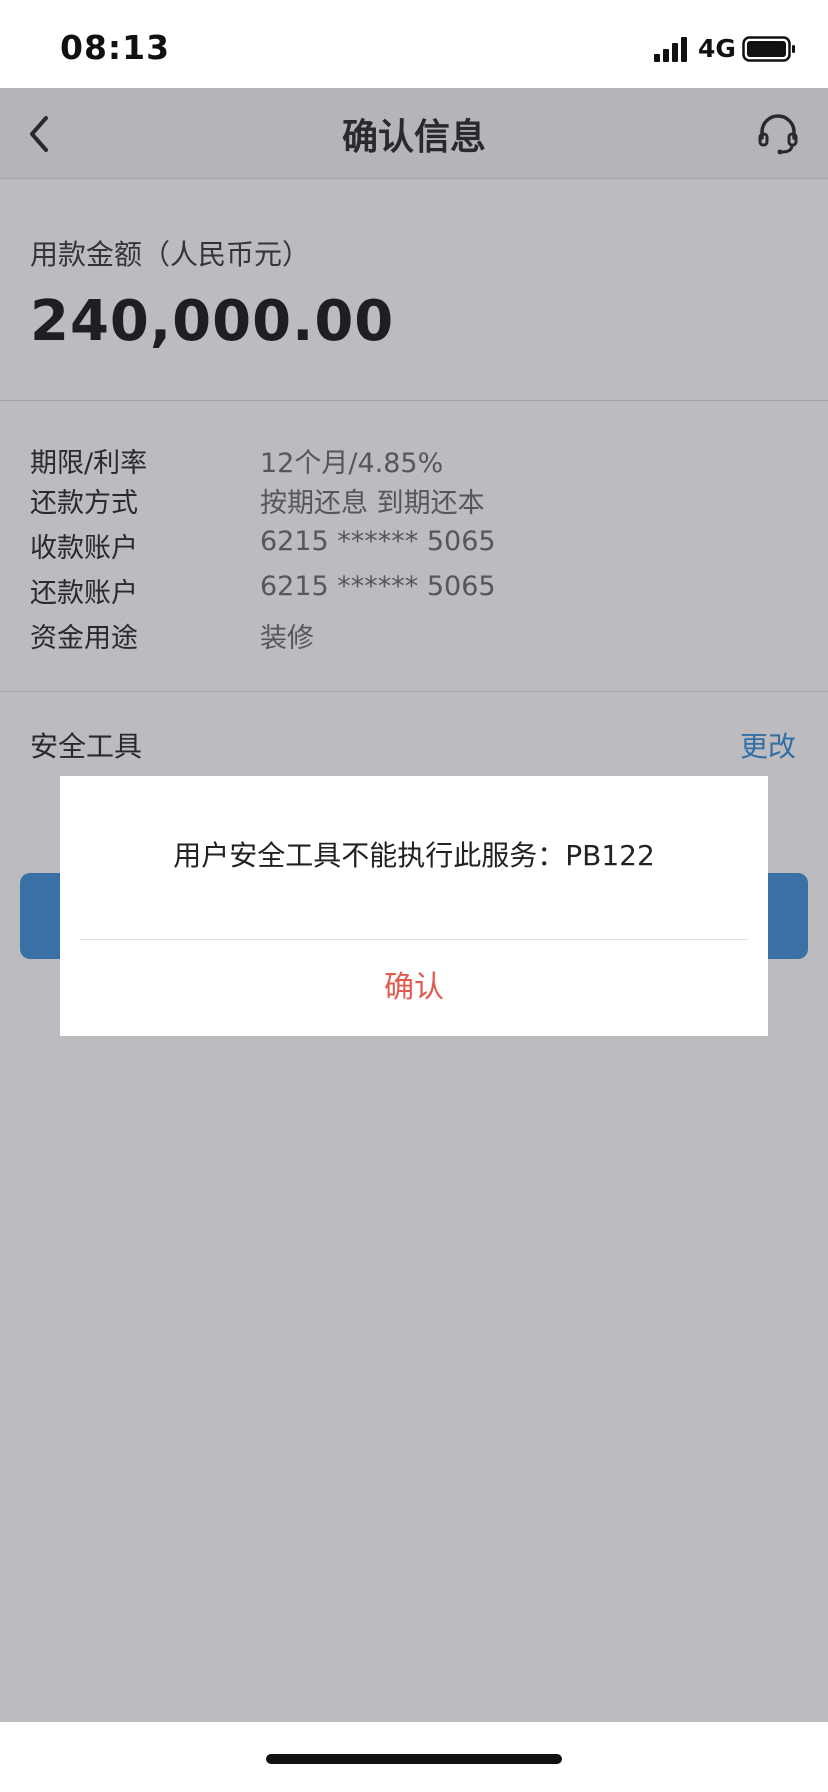 This screenshot has height=1792, width=828. What do you see at coordinates (670, 49) in the screenshot?
I see `signal-icon` at bounding box center [670, 49].